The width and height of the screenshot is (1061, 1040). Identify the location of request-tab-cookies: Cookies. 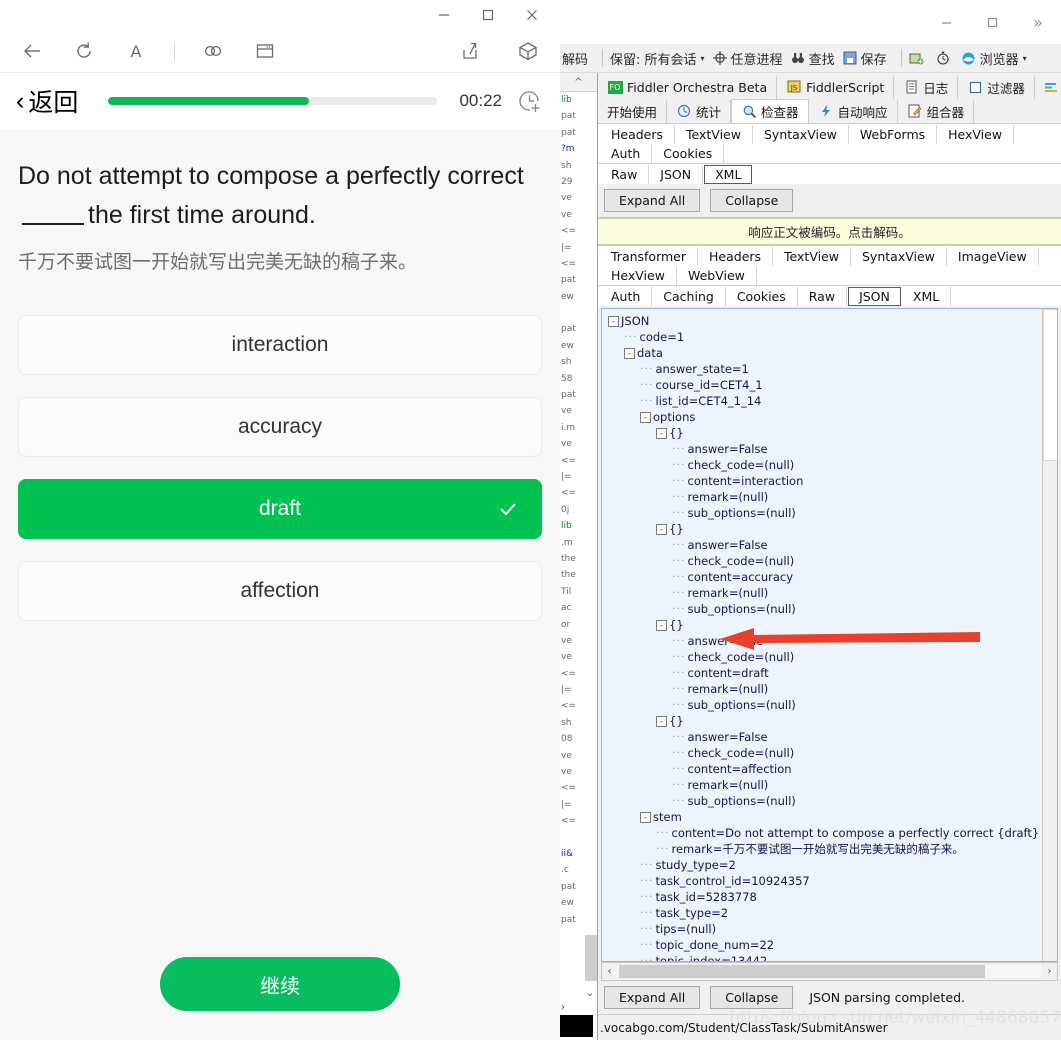
(688, 153).